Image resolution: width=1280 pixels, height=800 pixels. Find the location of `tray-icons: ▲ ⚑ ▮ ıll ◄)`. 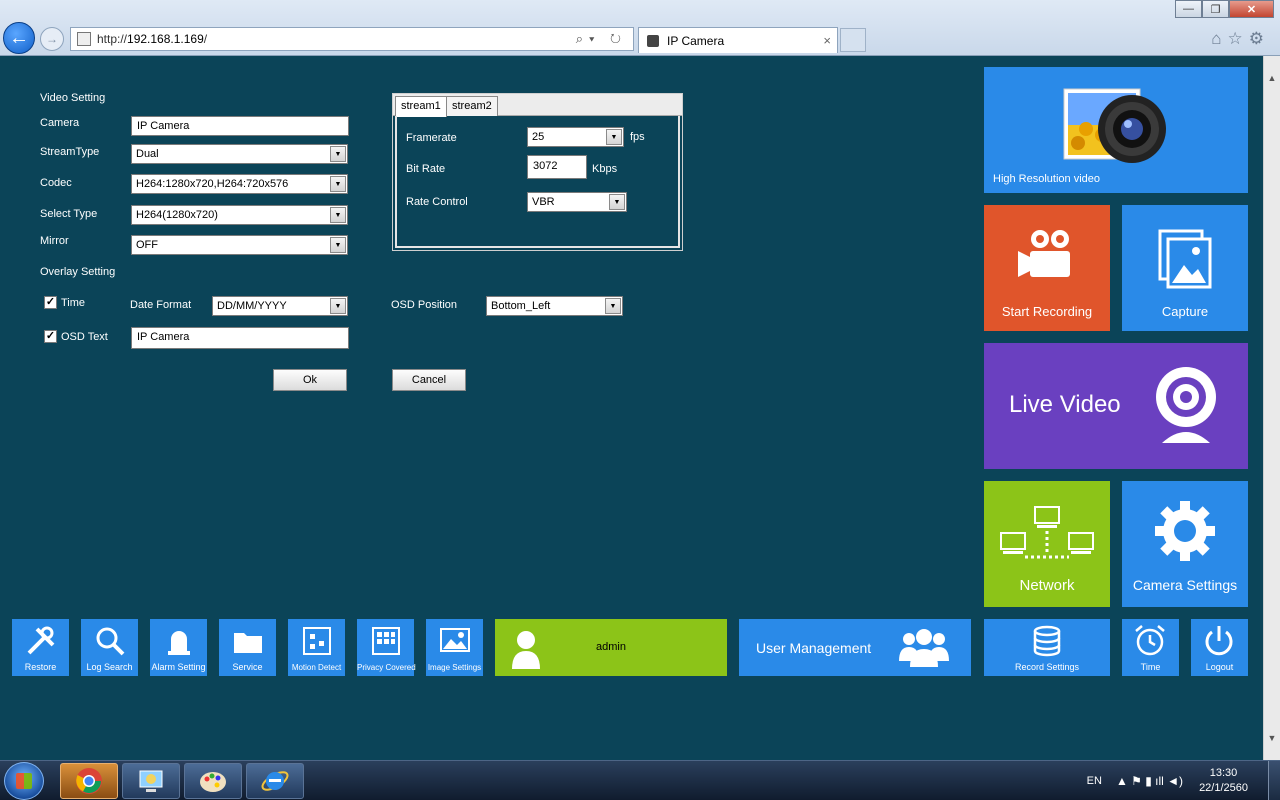

tray-icons: ▲ ⚑ ▮ ıll ◄) is located at coordinates (1149, 781).